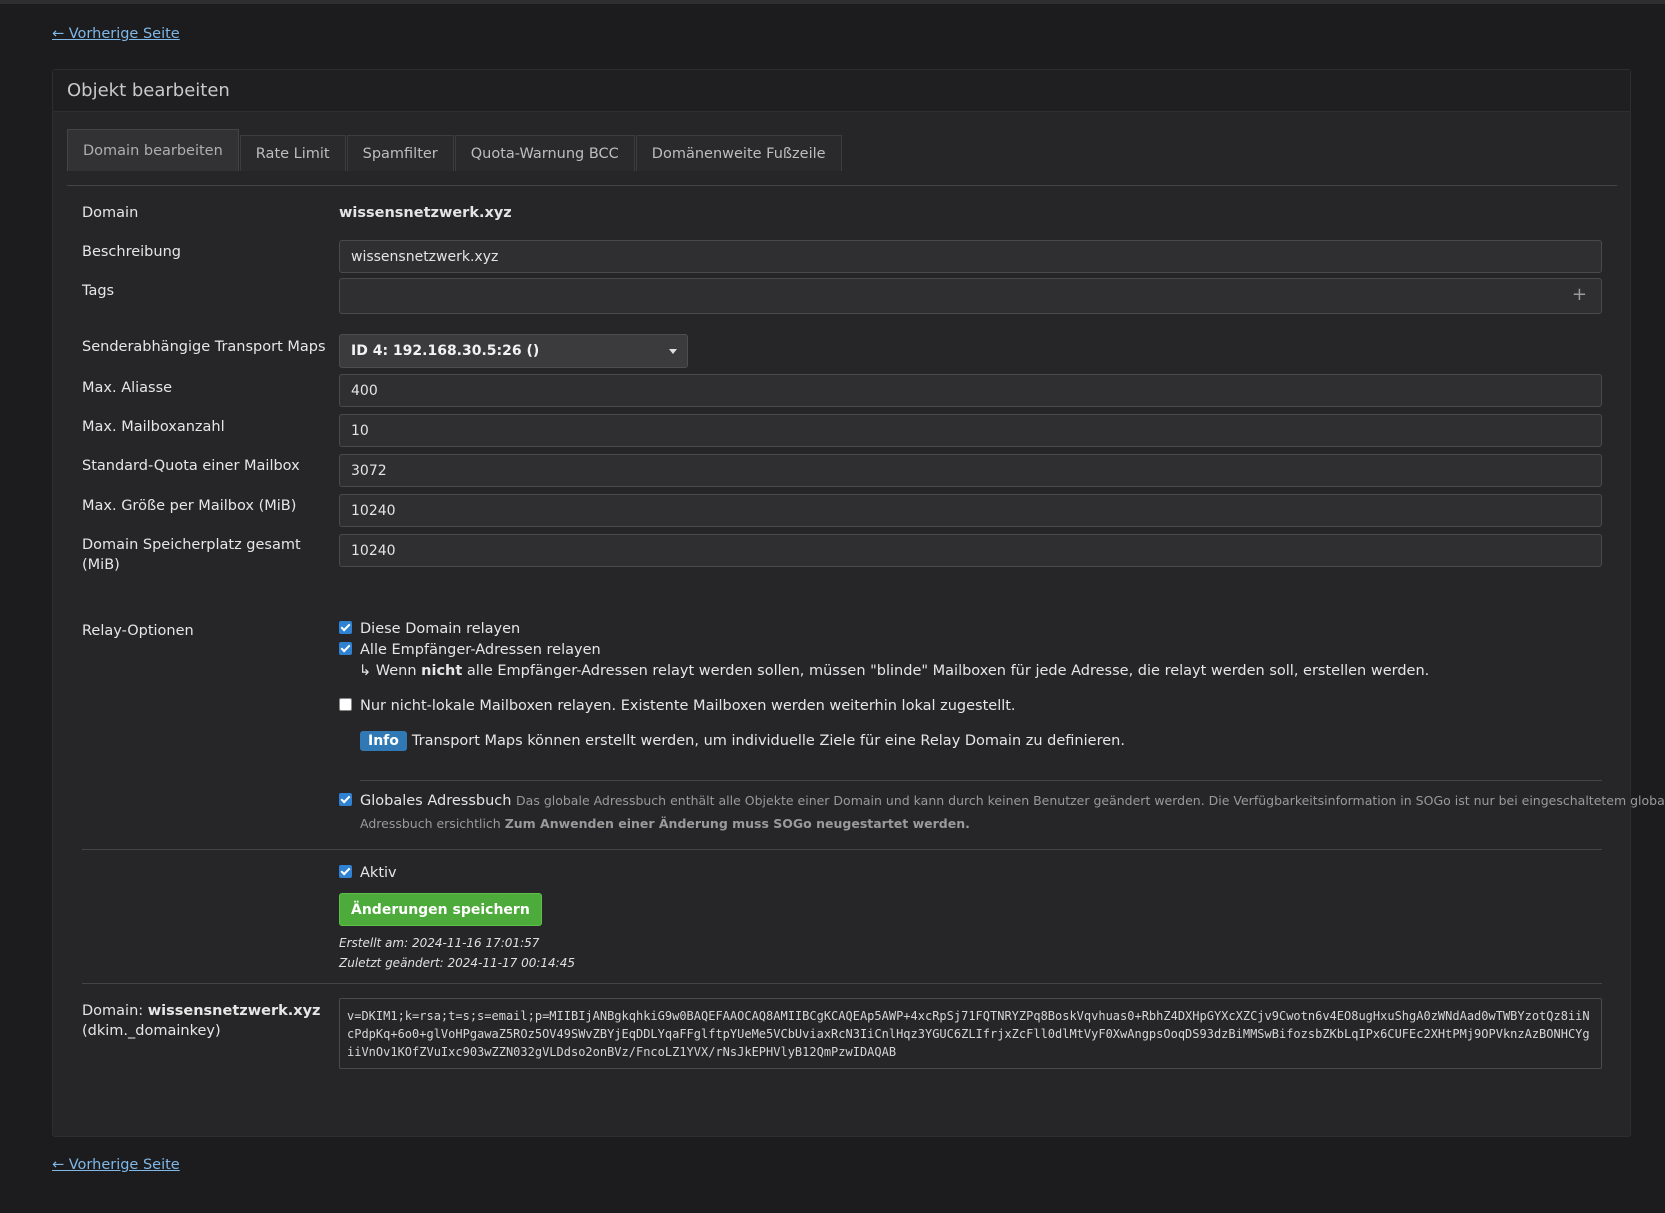  I want to click on relay-domain-checkbox, so click(345, 627).